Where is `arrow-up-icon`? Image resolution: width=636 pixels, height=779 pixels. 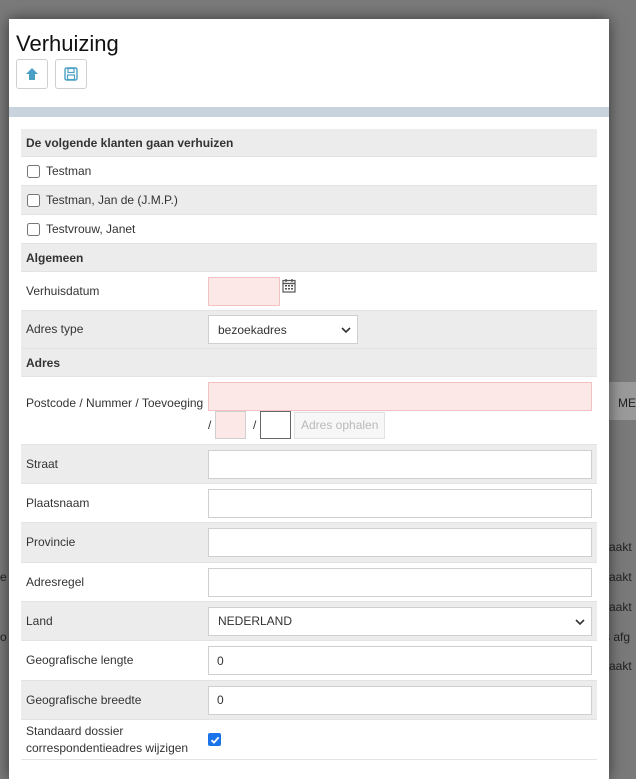 arrow-up-icon is located at coordinates (32, 74).